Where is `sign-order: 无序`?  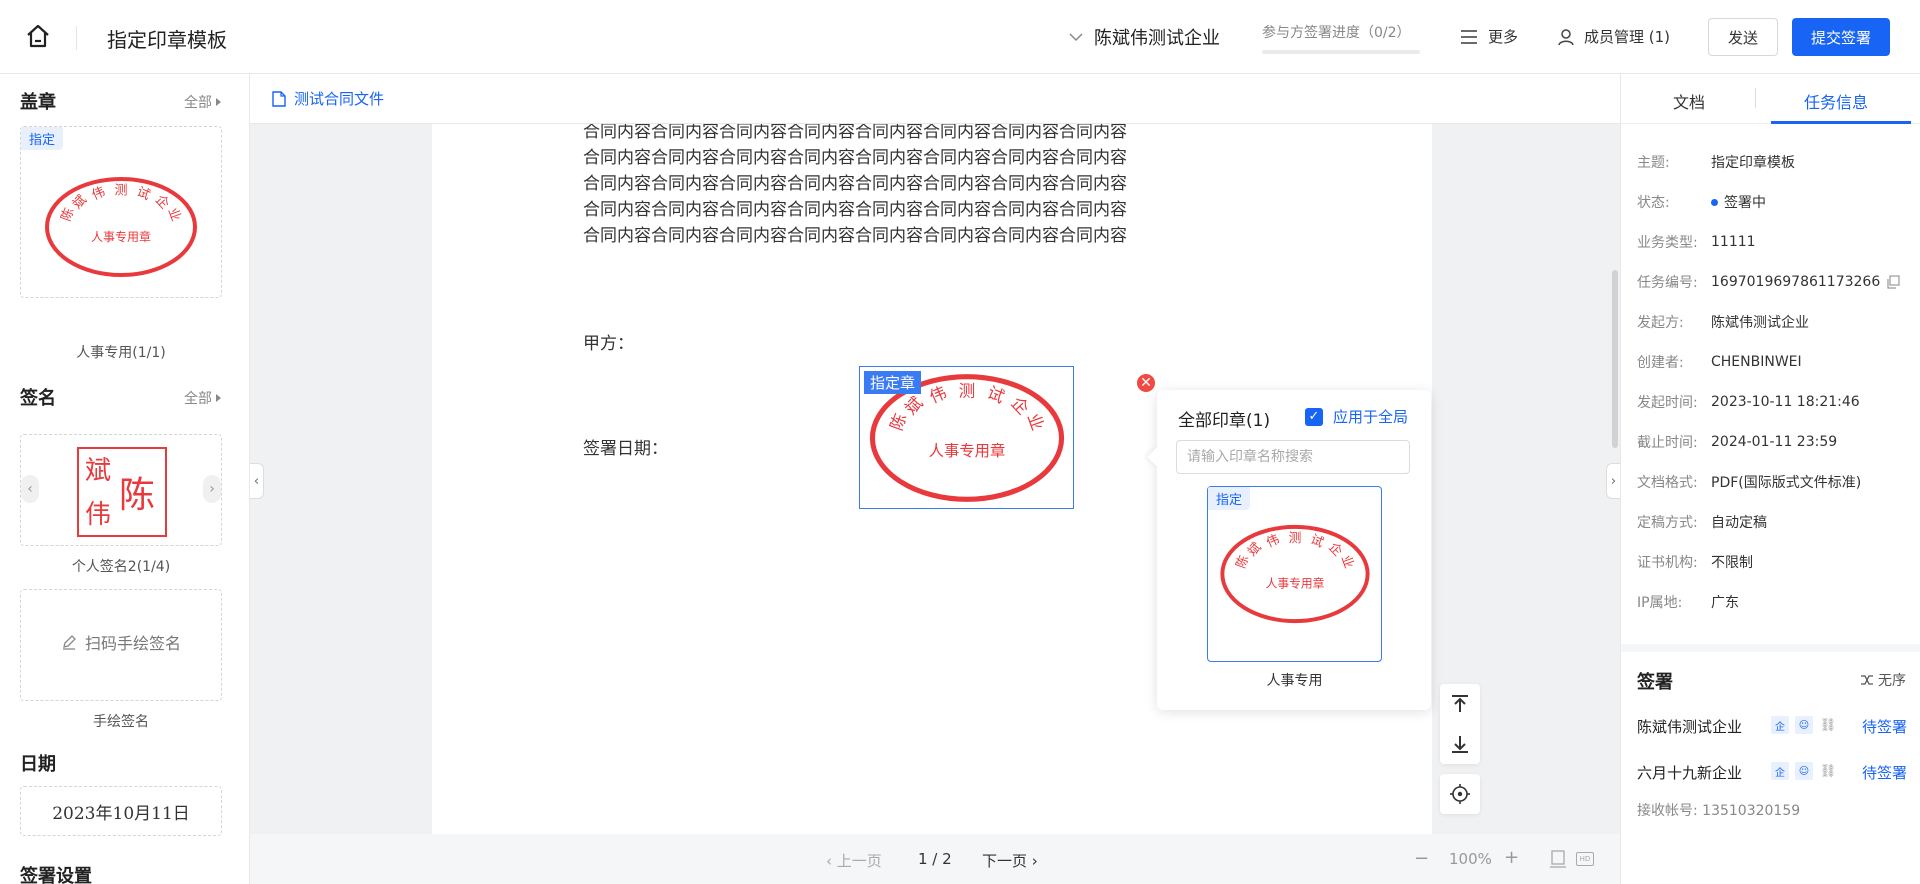 sign-order: 无序 is located at coordinates (1883, 680).